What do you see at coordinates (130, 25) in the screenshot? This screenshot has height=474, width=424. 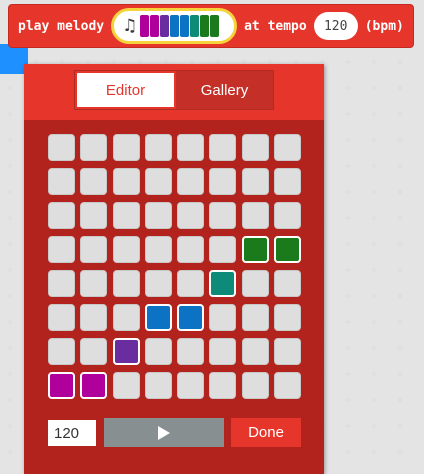 I see `music-note-icon: ♫` at bounding box center [130, 25].